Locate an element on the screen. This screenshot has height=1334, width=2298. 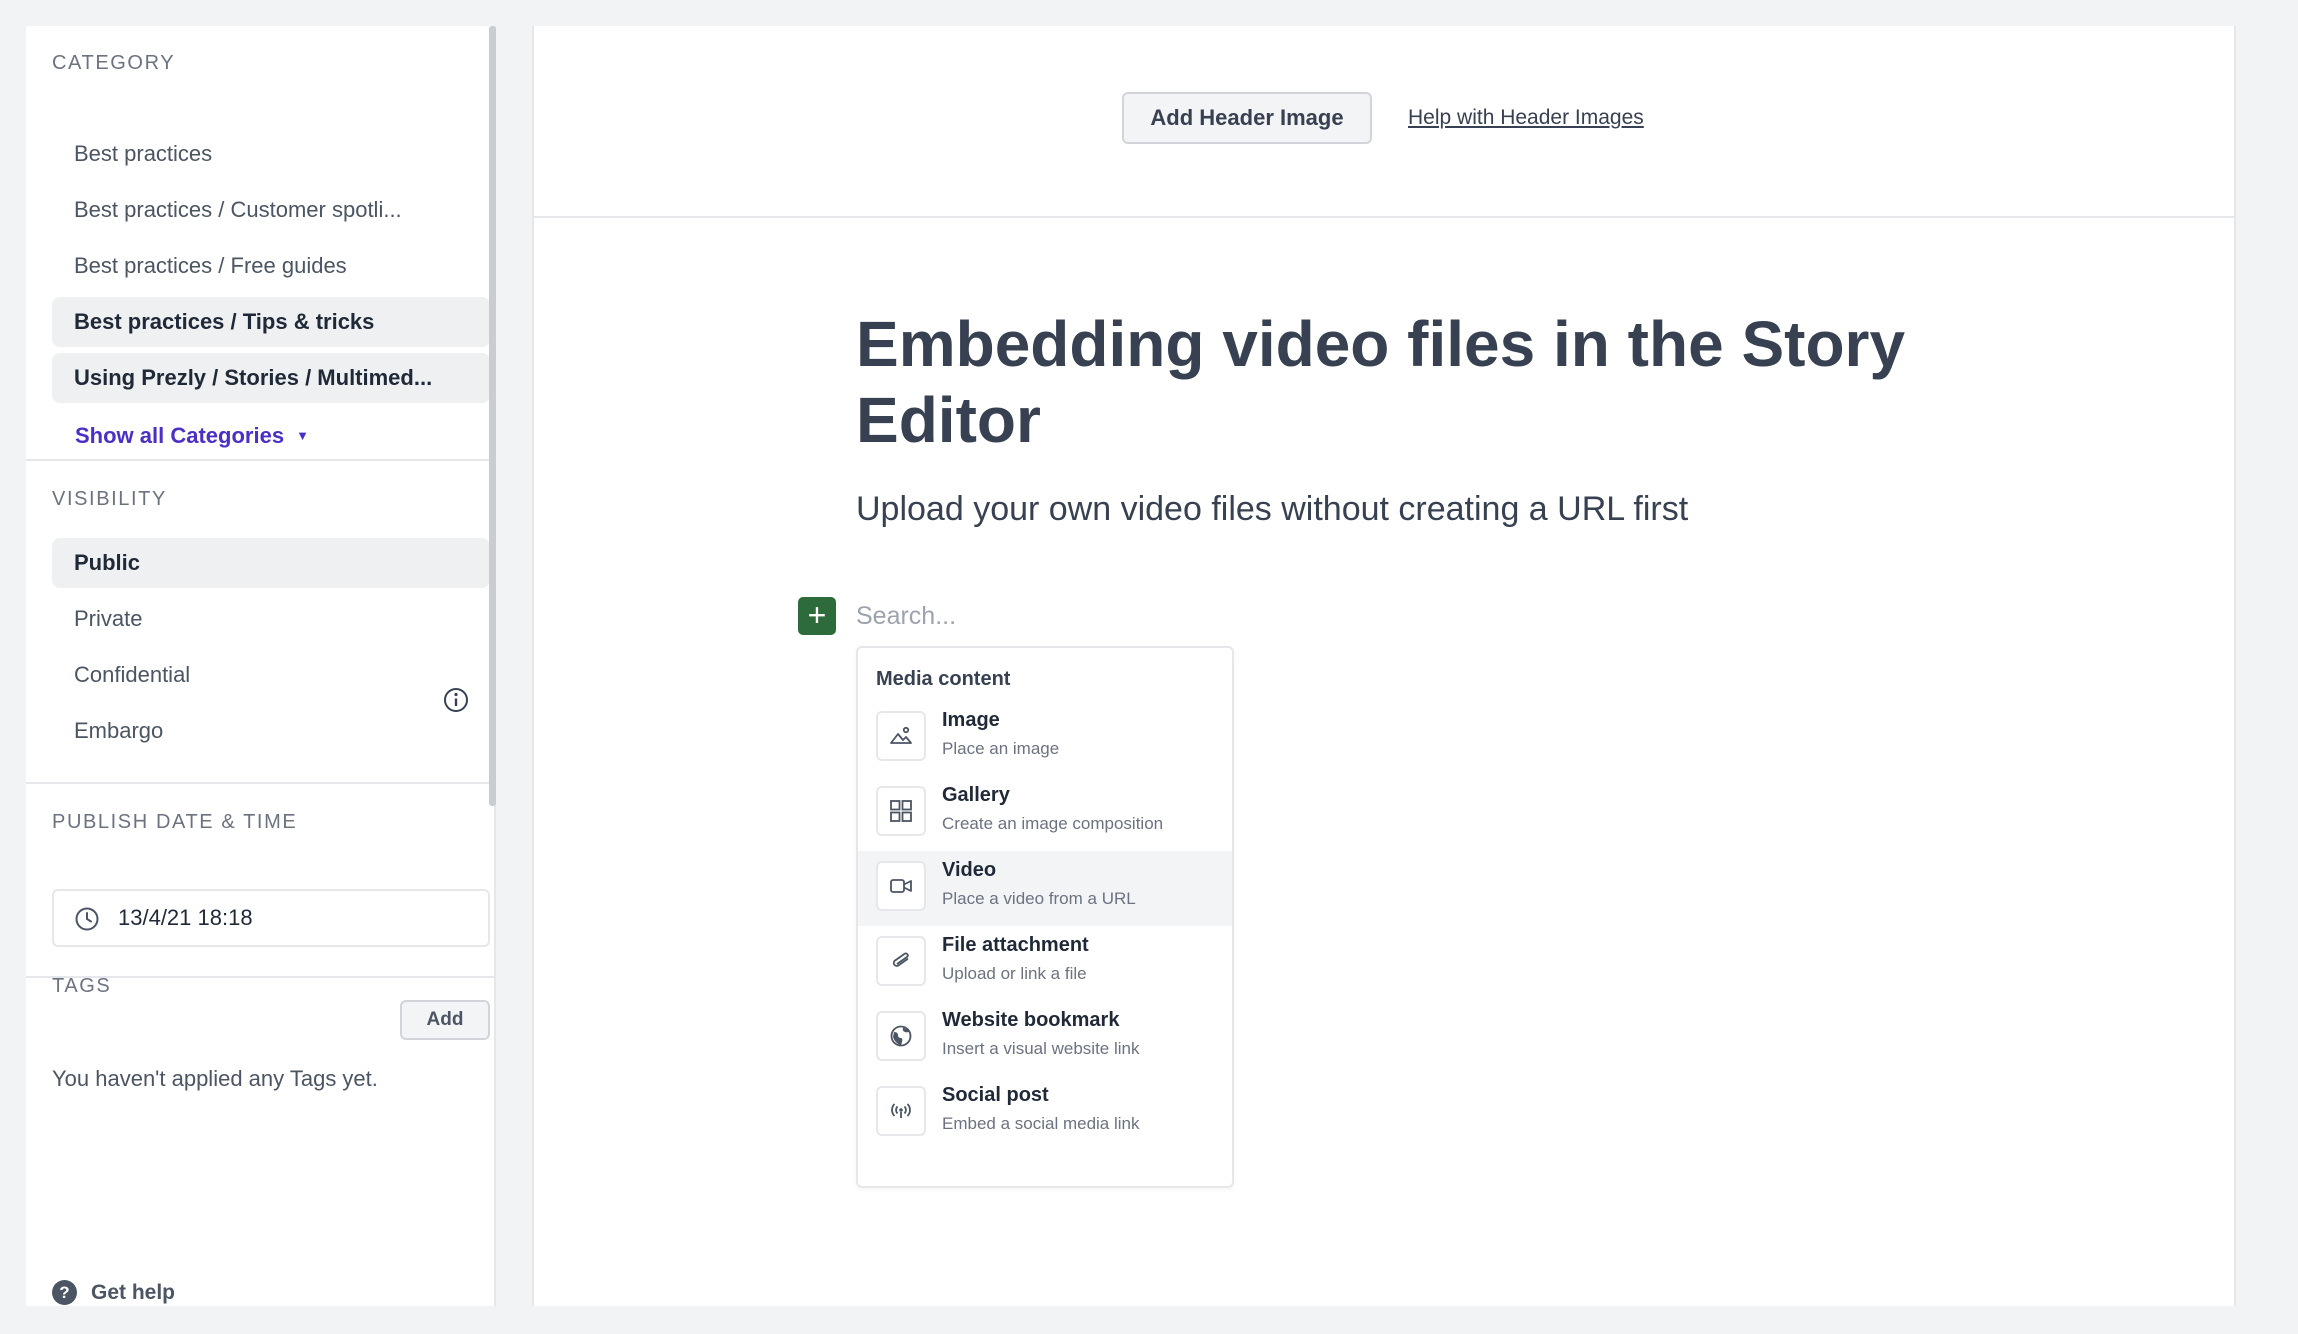
insert-menu-heading: Media content is located at coordinates (943, 679).